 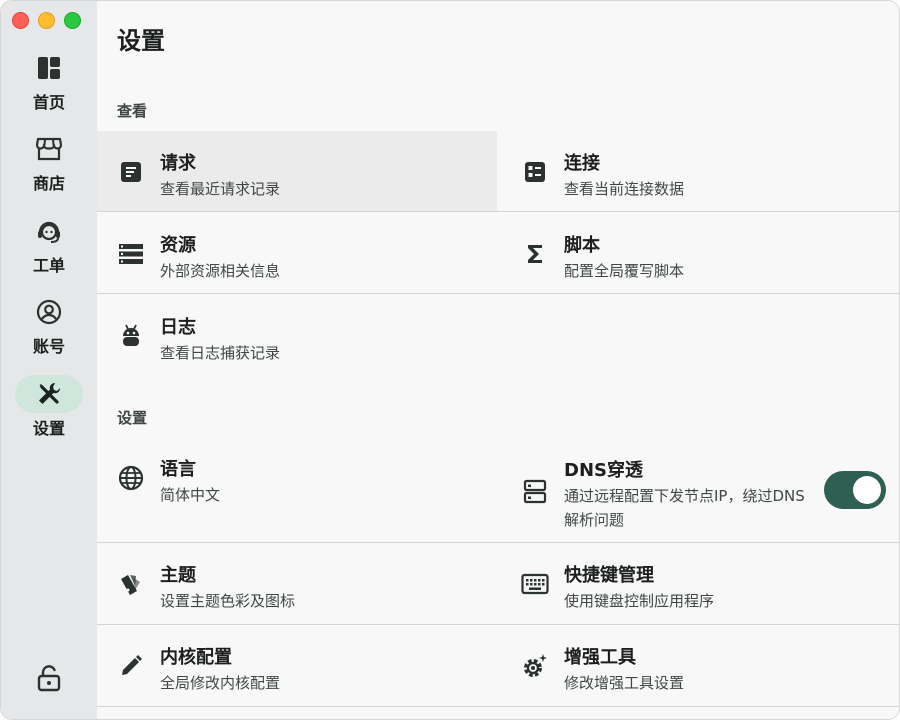 What do you see at coordinates (220, 271) in the screenshot?
I see `item-subtitle: 外部资源相关信息` at bounding box center [220, 271].